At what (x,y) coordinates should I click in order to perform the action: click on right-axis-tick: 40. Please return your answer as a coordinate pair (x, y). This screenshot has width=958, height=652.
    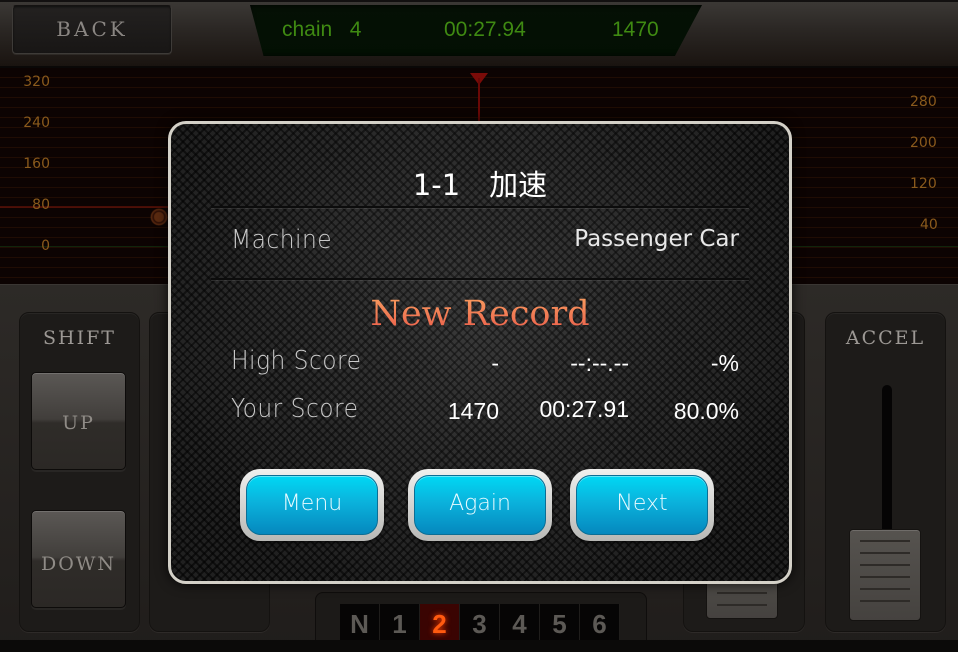
    Looking at the image, I should click on (929, 225).